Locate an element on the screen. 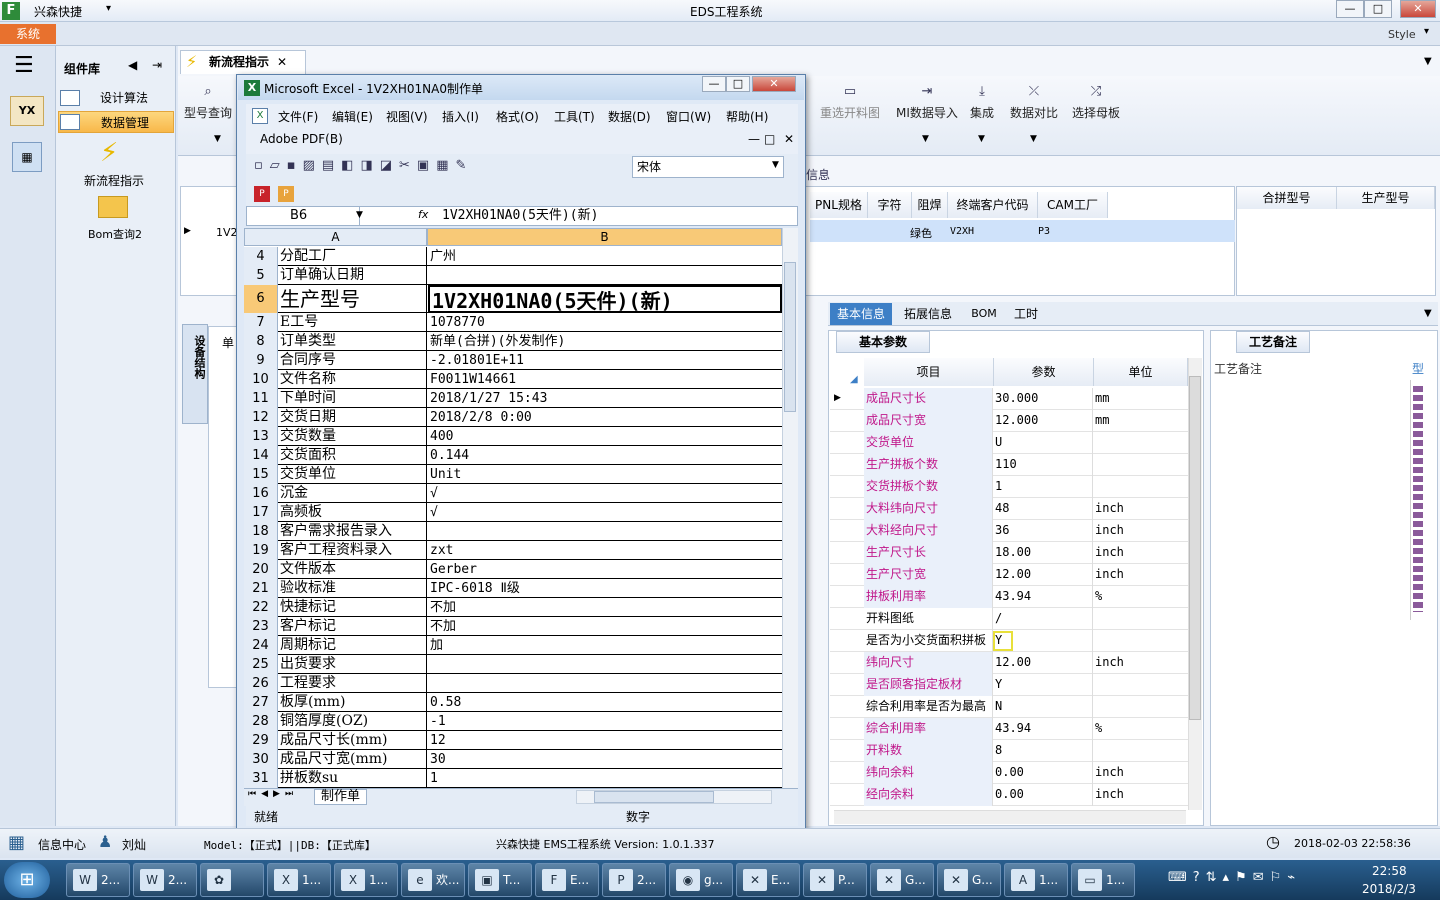  formula-input: 1V2XH01NA0(5天件)(新) is located at coordinates (520, 216).